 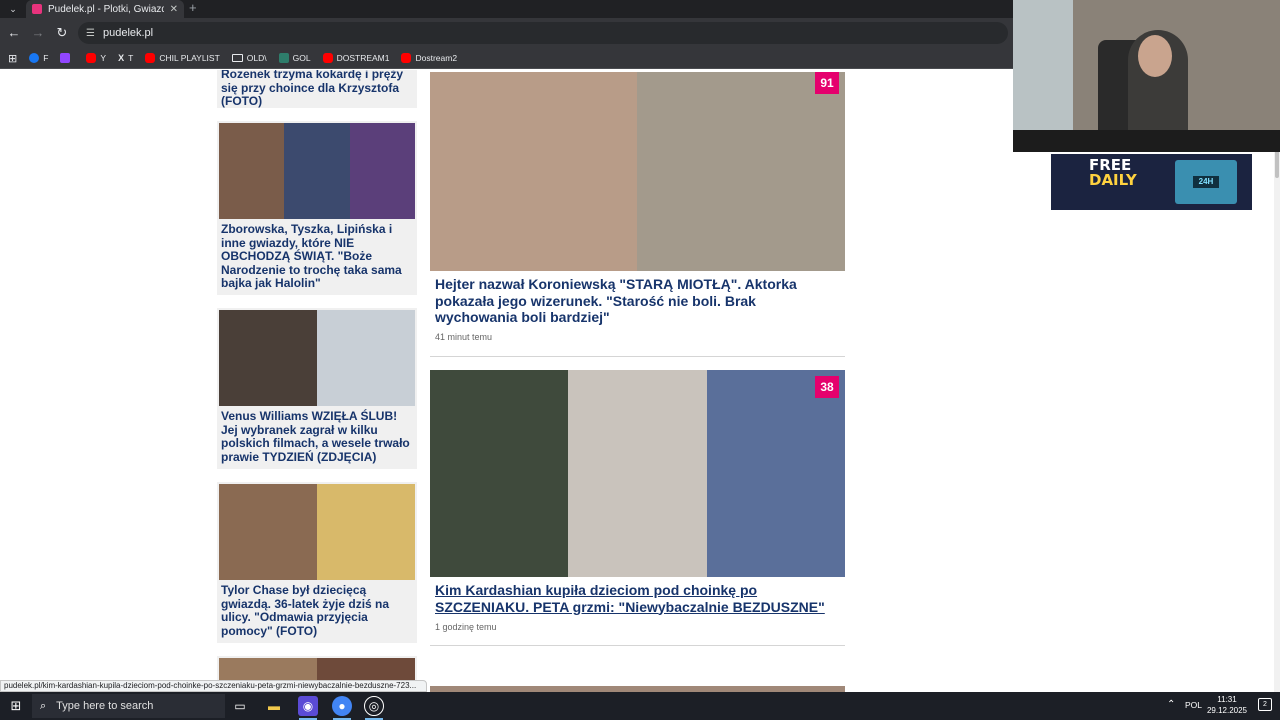 I want to click on scrollbar-thumb, so click(x=1277, y=164).